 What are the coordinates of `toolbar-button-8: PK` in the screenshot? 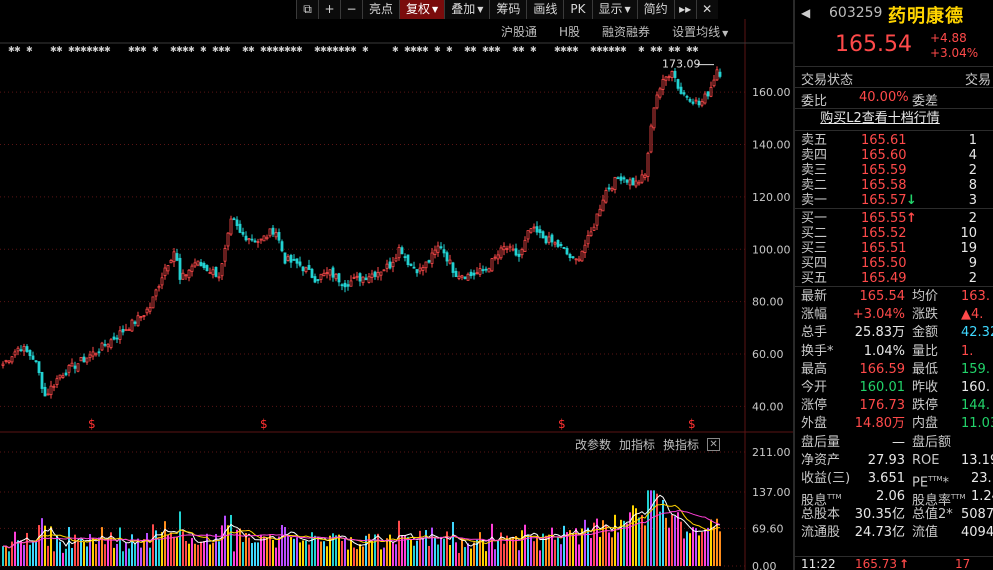 It's located at (577, 9).